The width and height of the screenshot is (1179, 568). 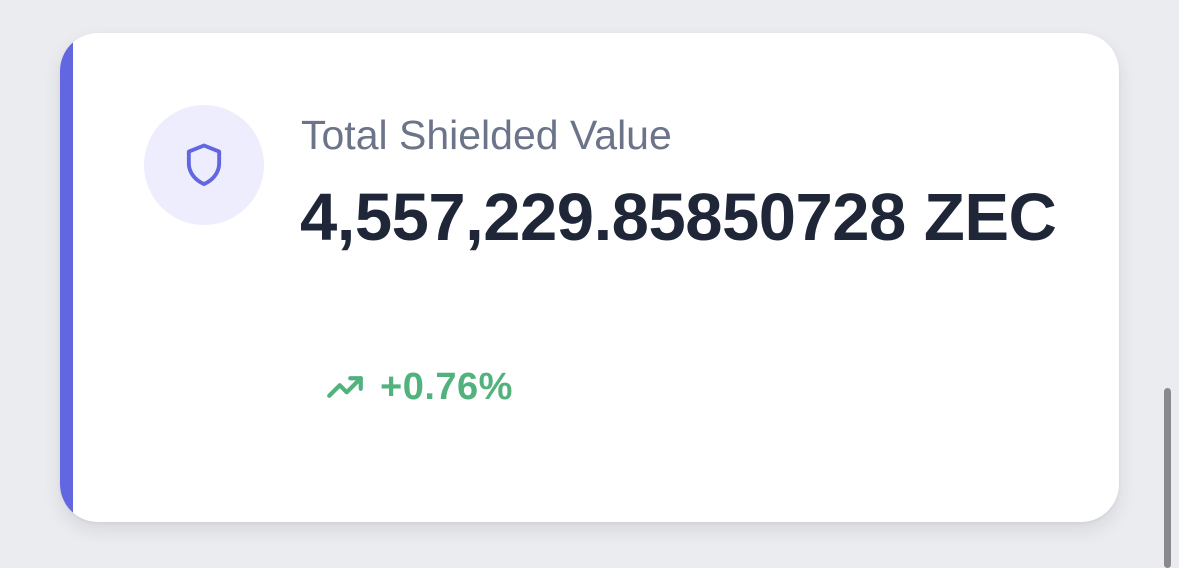 I want to click on vertical-scrollbar, so click(x=1167, y=478).